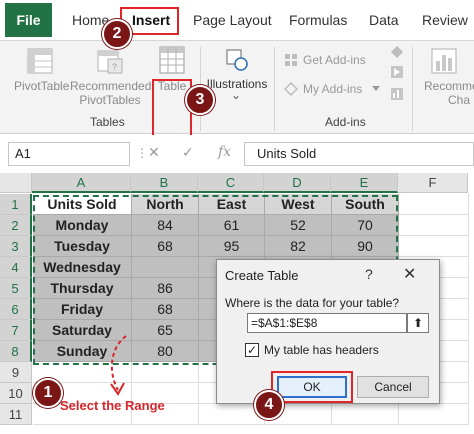 The width and height of the screenshot is (474, 434). Describe the element at coordinates (321, 350) in the screenshot. I see `headers-checkbox-label: My table has headers` at that location.